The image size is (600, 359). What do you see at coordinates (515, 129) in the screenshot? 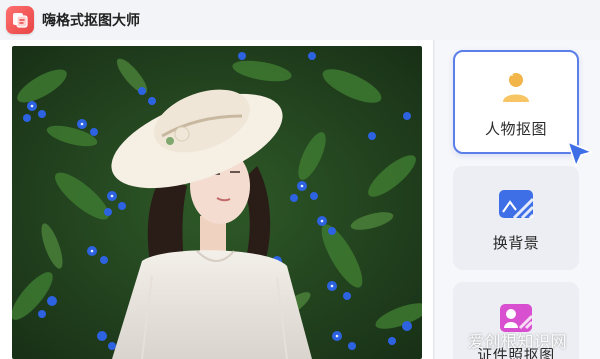
I see `tool-label: 人物抠图` at bounding box center [515, 129].